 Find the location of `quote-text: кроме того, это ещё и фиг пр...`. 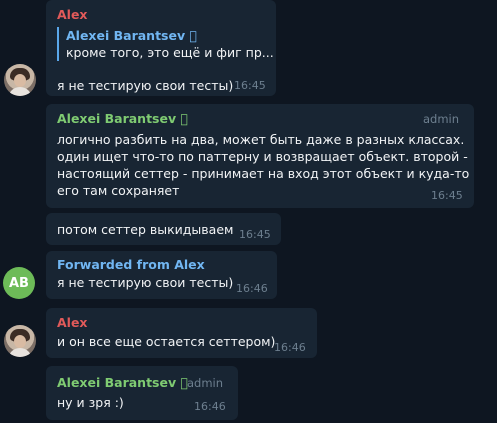

quote-text: кроме того, это ещё и фиг пр... is located at coordinates (170, 52).